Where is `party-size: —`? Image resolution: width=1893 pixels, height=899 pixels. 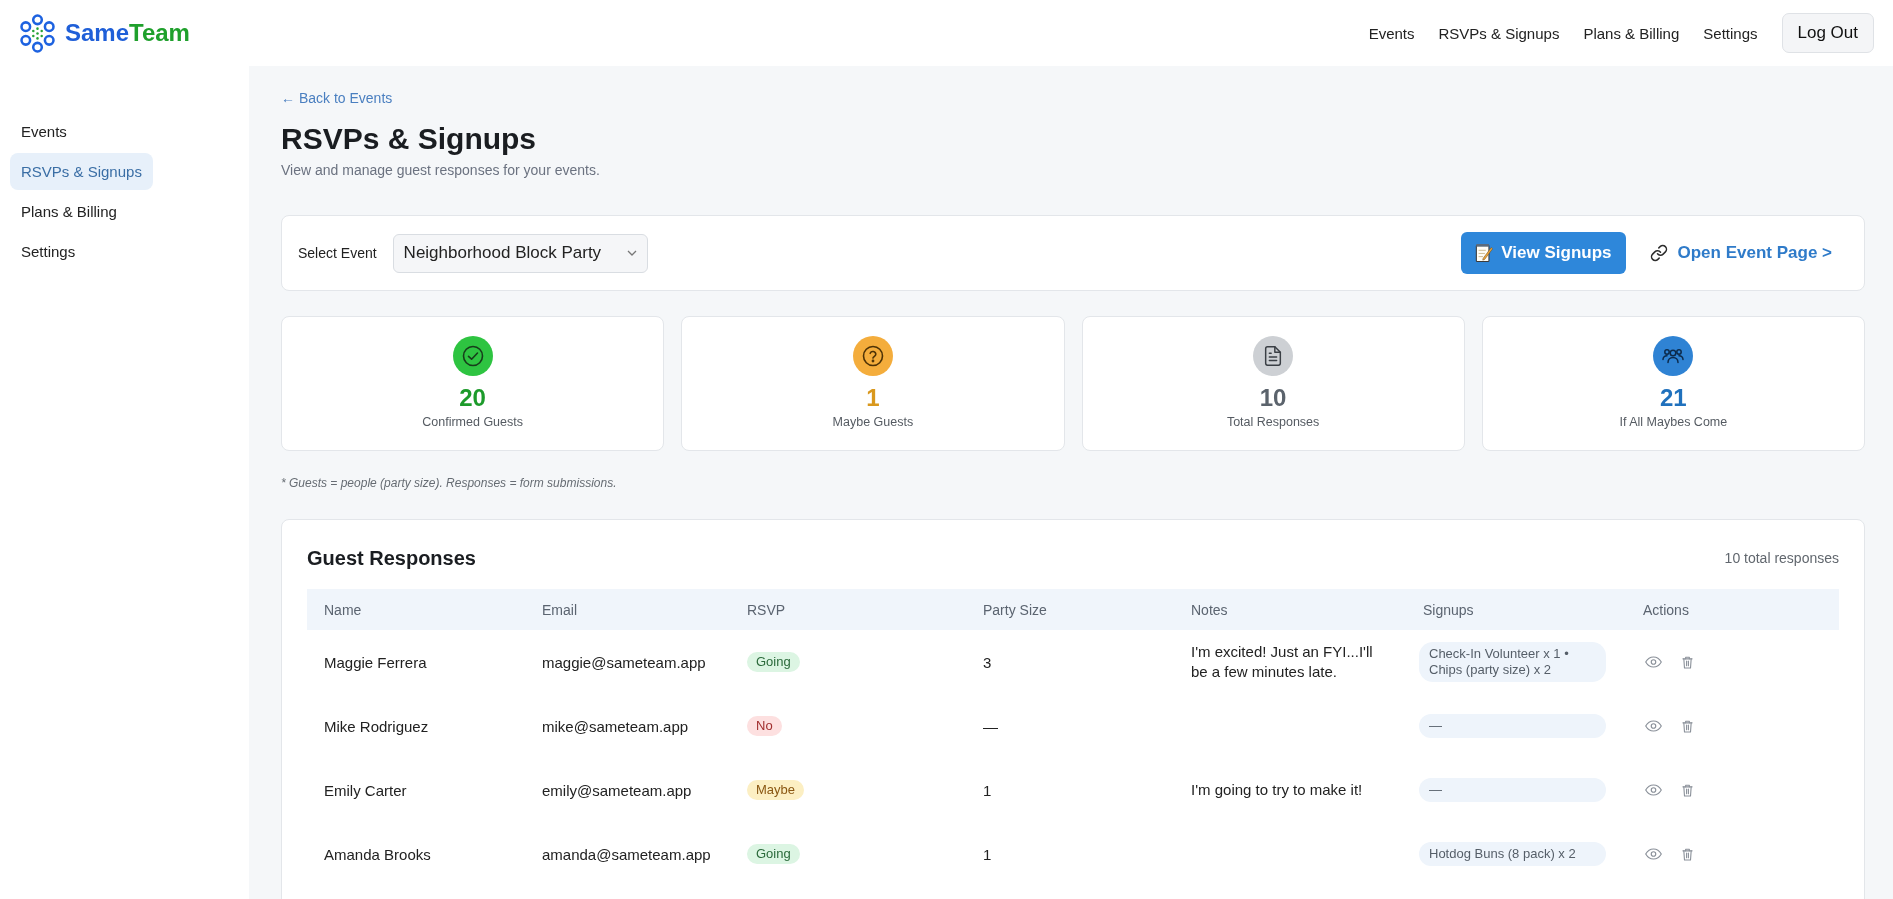
party-size: — is located at coordinates (990, 726).